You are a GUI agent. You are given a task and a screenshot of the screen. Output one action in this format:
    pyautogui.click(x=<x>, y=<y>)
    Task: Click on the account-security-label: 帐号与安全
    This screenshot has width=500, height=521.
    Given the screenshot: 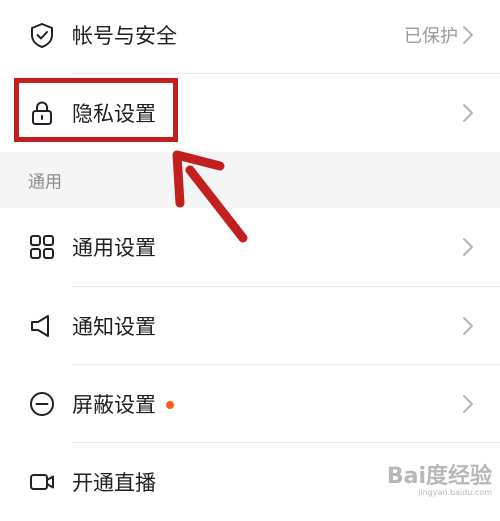 What is the action you would take?
    pyautogui.click(x=124, y=36)
    